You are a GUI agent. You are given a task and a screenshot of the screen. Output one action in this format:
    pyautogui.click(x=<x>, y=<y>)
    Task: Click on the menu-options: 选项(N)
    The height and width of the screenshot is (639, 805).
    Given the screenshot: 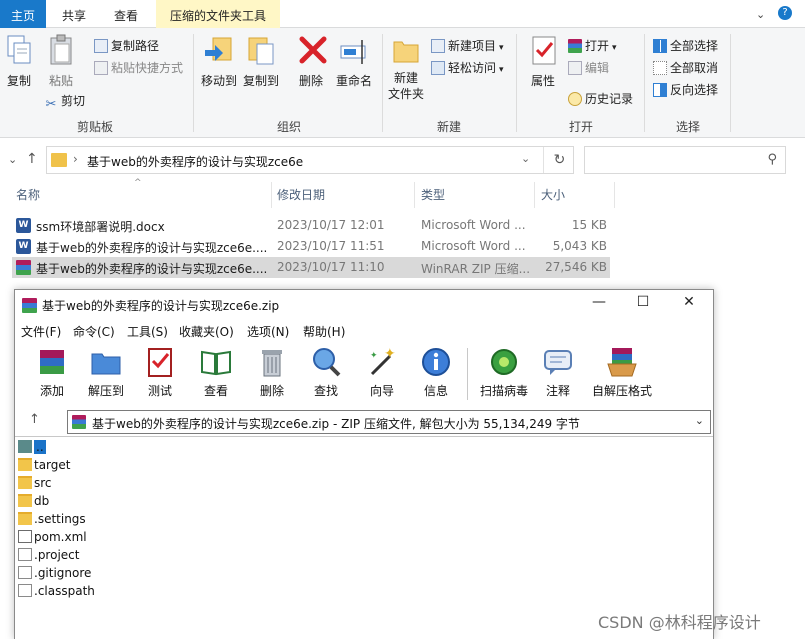 What is the action you would take?
    pyautogui.click(x=268, y=331)
    